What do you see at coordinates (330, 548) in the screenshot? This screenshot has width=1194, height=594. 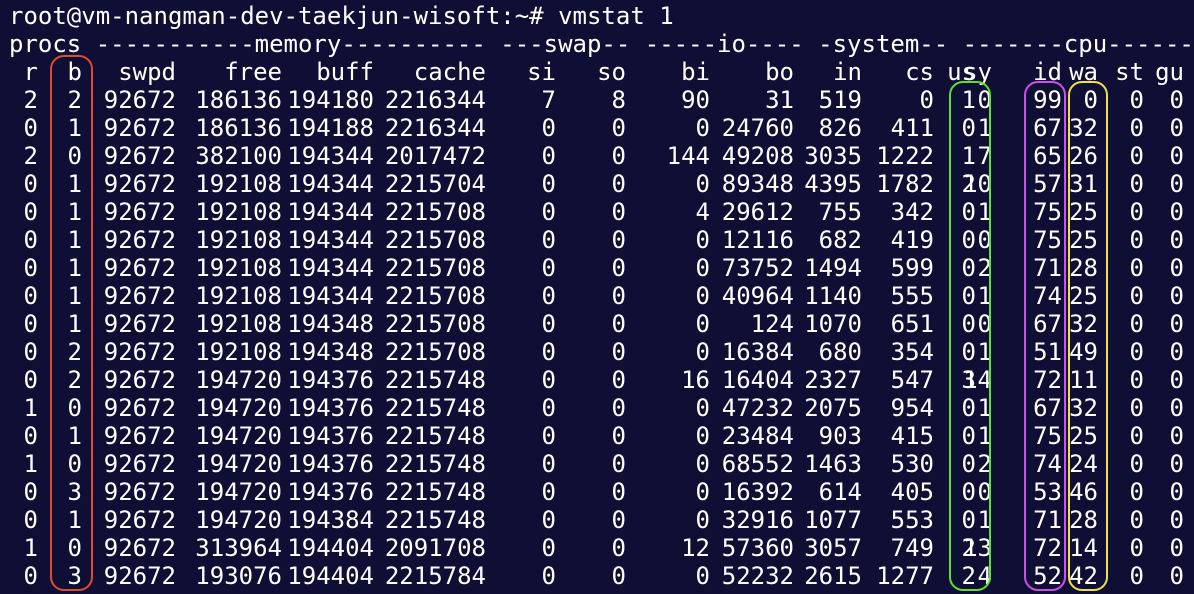 I see `cell-buff: 194404` at bounding box center [330, 548].